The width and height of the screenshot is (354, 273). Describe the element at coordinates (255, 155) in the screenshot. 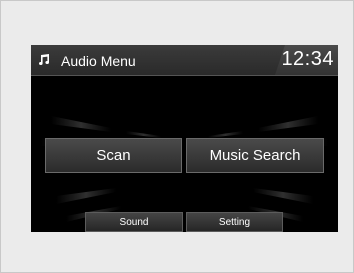

I see `music-search-button: Music Search` at that location.